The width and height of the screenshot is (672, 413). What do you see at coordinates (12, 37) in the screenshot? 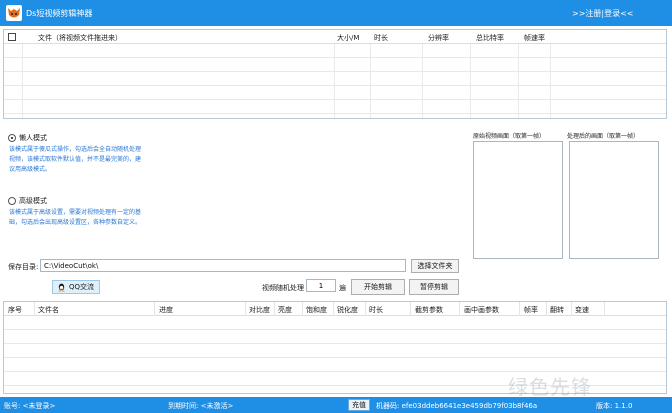
I see `select-all-checkbox` at bounding box center [12, 37].